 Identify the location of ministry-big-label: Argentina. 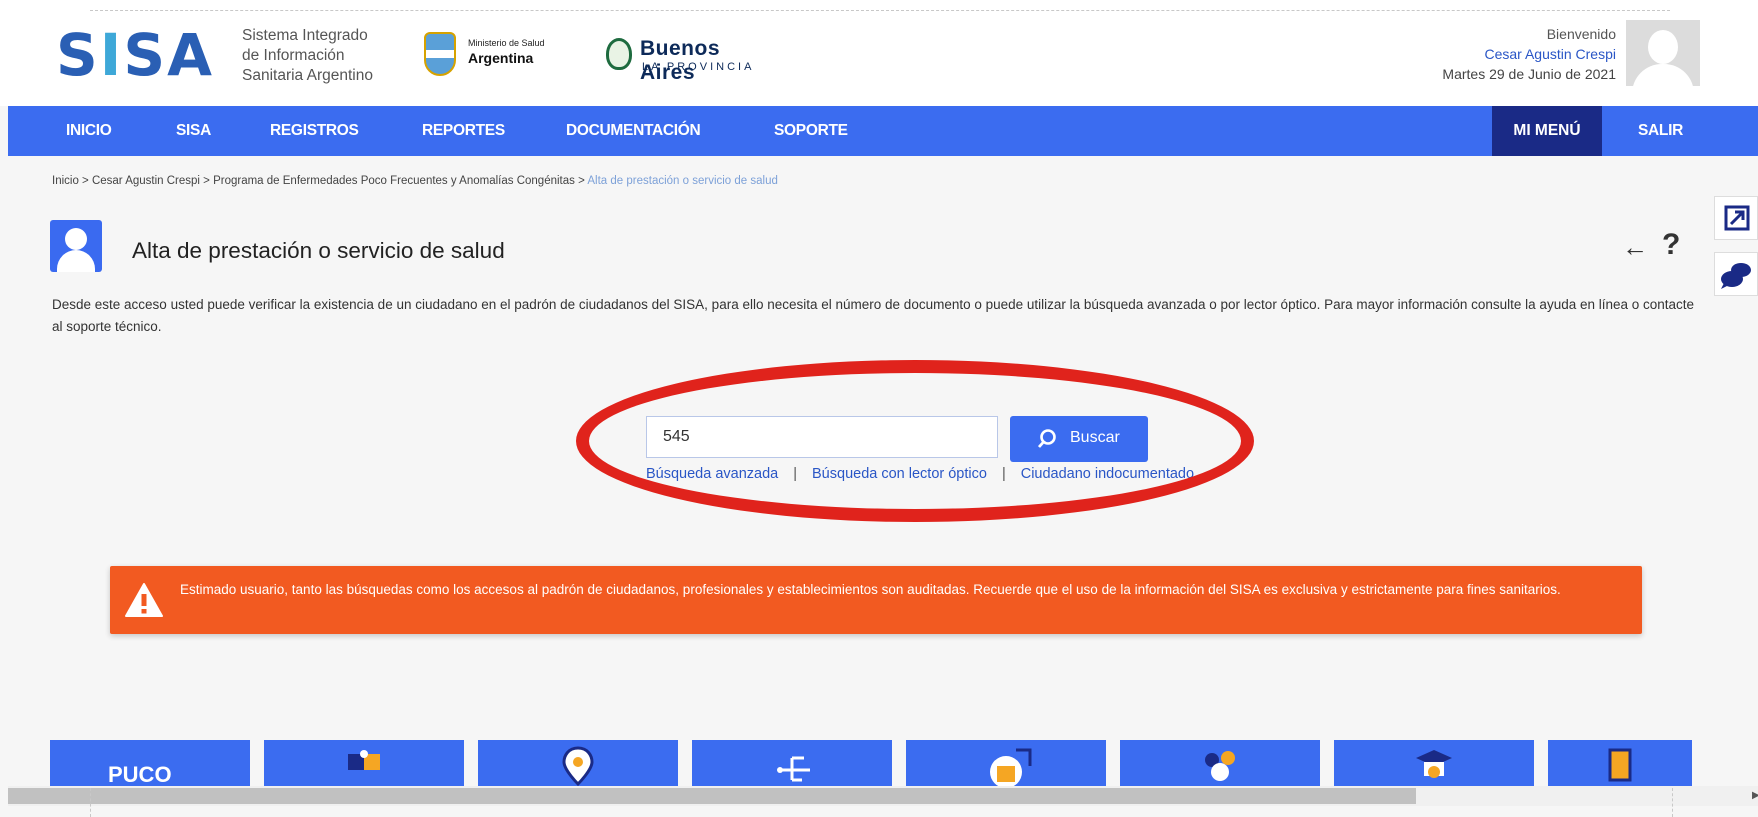
(501, 58).